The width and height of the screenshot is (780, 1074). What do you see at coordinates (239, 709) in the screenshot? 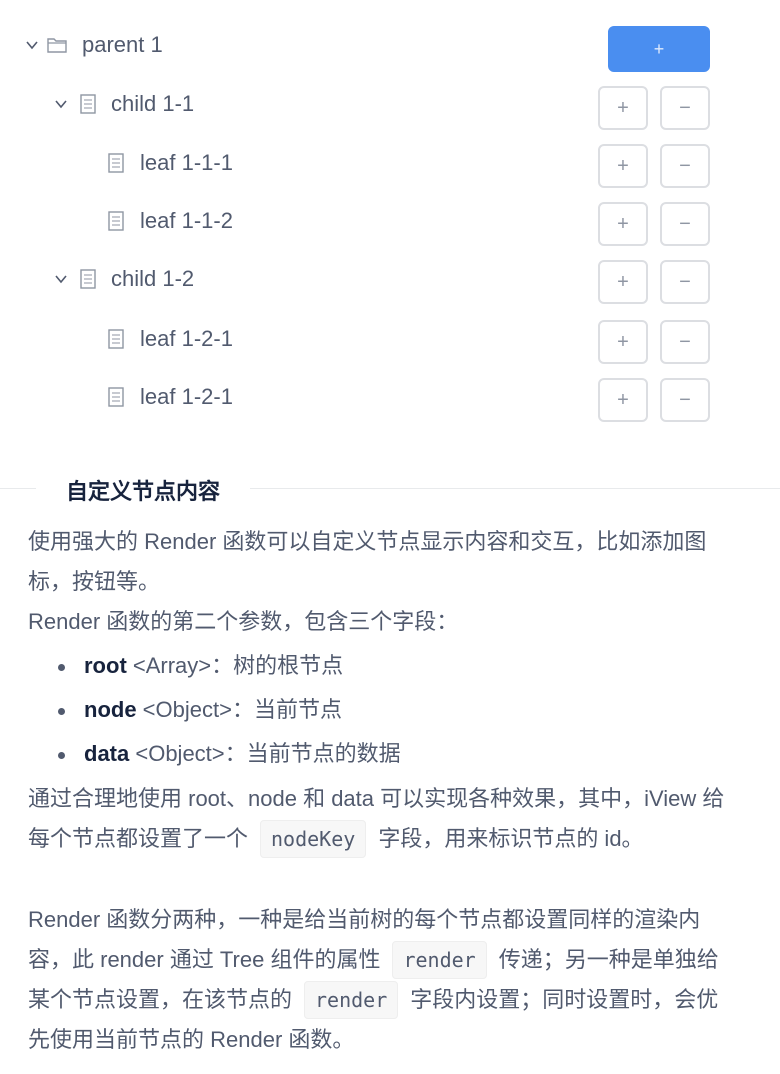
I see `param-desc: <Object>：当前节点` at bounding box center [239, 709].